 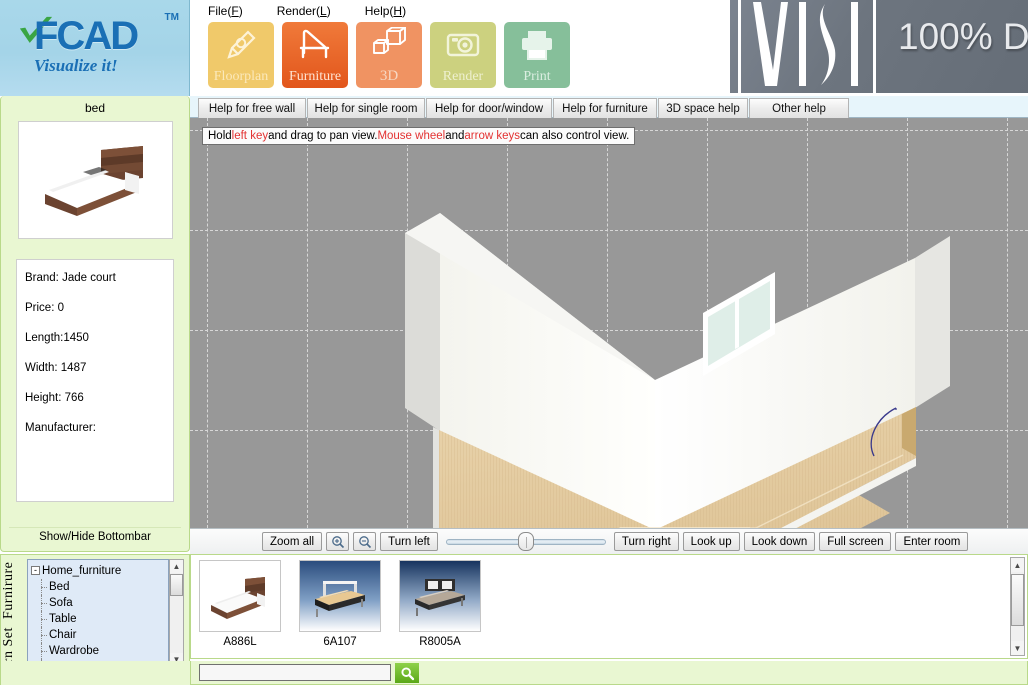 I want to click on tree-node-bed: Bed, so click(x=99, y=587).